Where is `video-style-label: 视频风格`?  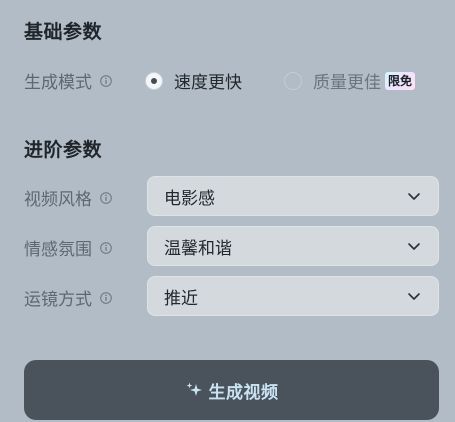
video-style-label: 视频风格 is located at coordinates (68, 197).